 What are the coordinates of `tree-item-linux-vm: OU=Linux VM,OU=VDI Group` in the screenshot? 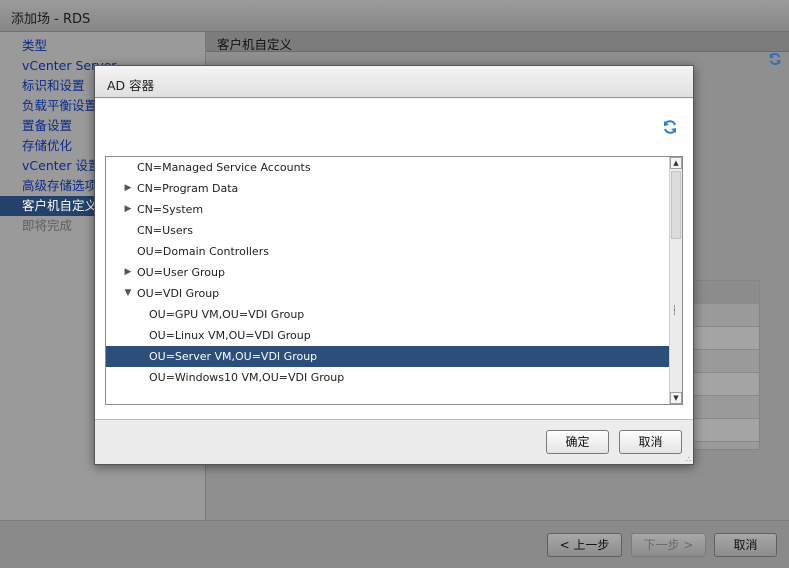 It's located at (387, 335).